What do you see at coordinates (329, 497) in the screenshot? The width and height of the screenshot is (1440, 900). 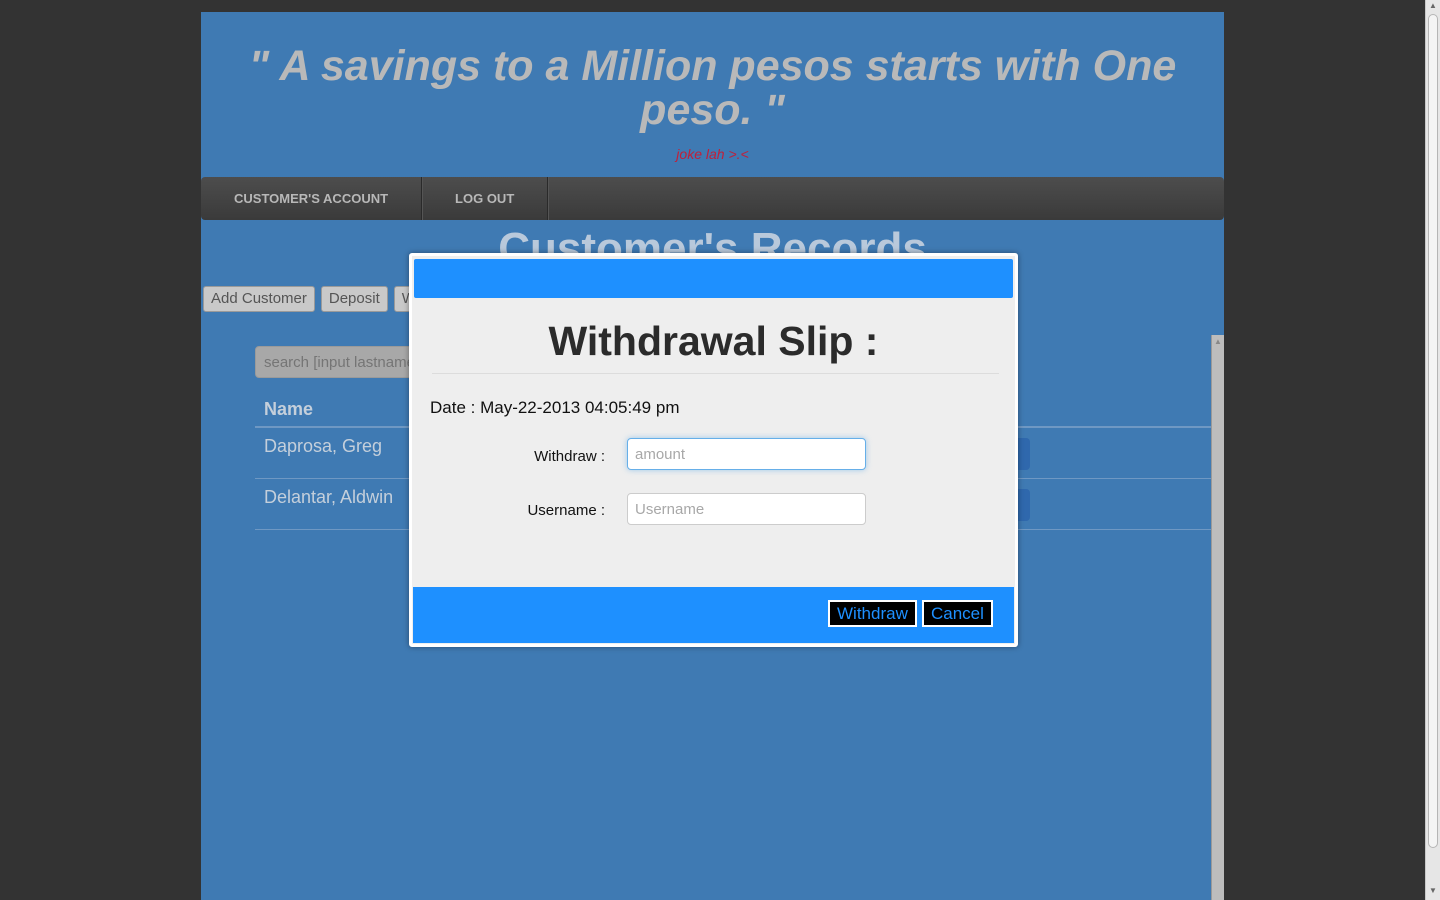 I see `customer-name: Delantar, Aldwin` at bounding box center [329, 497].